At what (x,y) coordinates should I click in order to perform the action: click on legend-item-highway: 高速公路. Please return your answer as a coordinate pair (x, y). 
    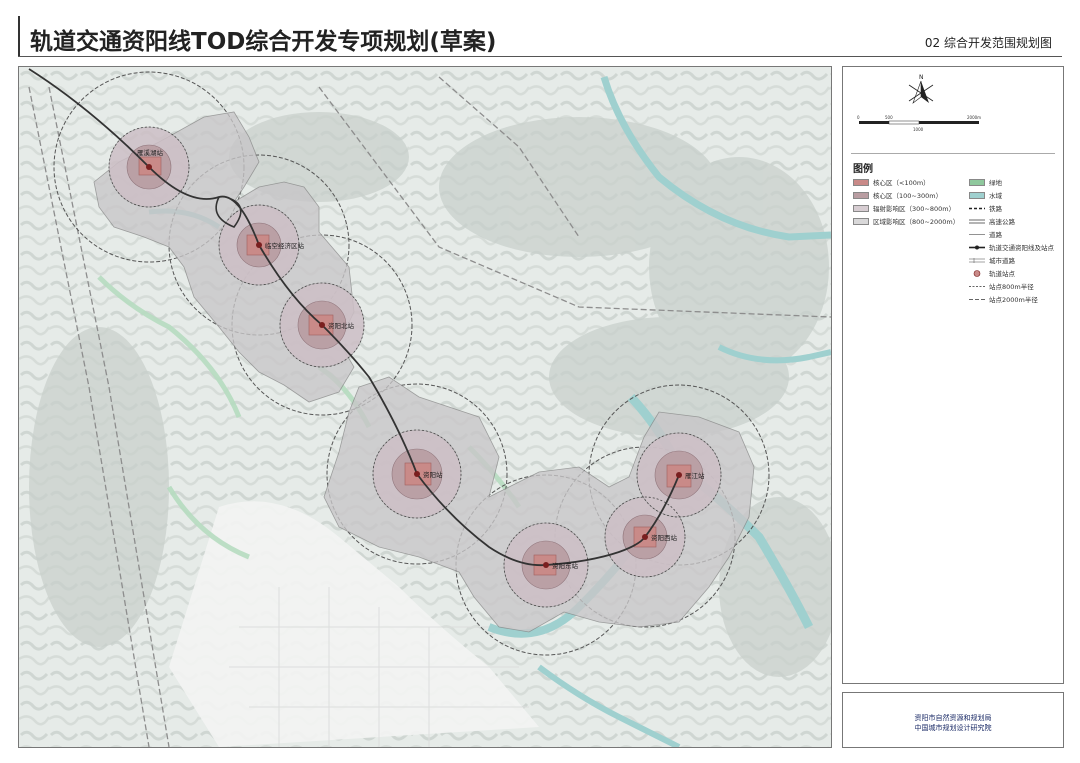
    Looking at the image, I should click on (992, 221).